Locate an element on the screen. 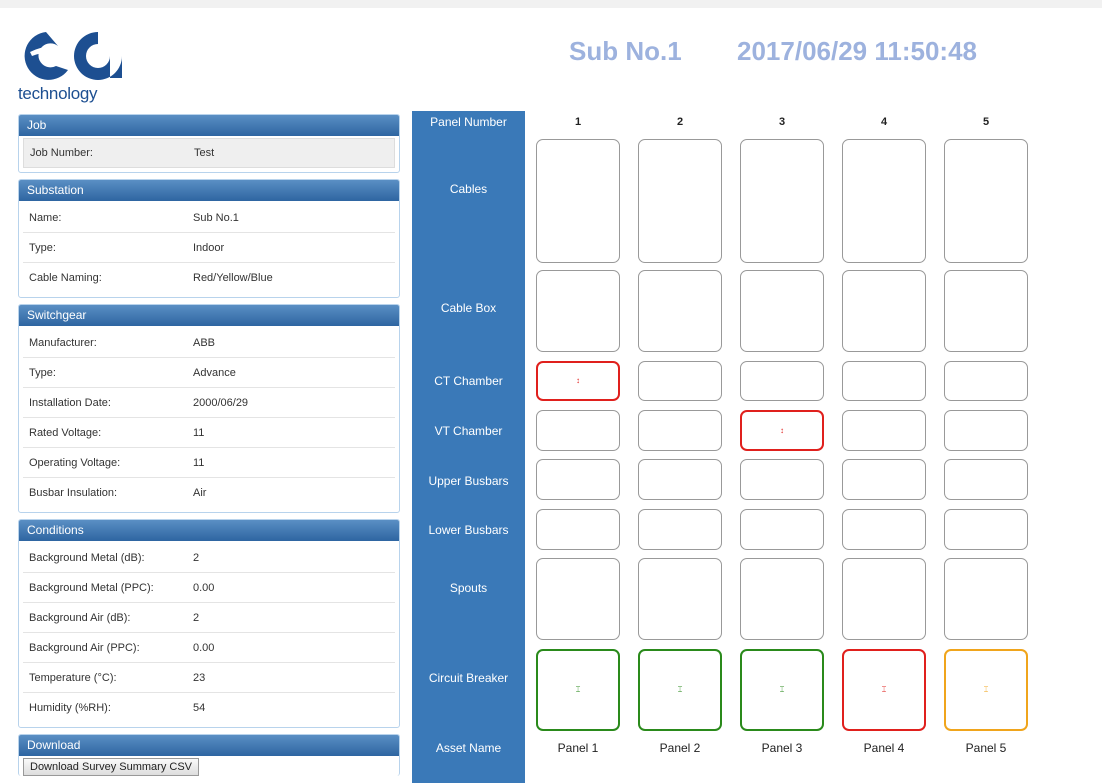 This screenshot has height=783, width=1102. info-value: Sub No.1 is located at coordinates (216, 217).